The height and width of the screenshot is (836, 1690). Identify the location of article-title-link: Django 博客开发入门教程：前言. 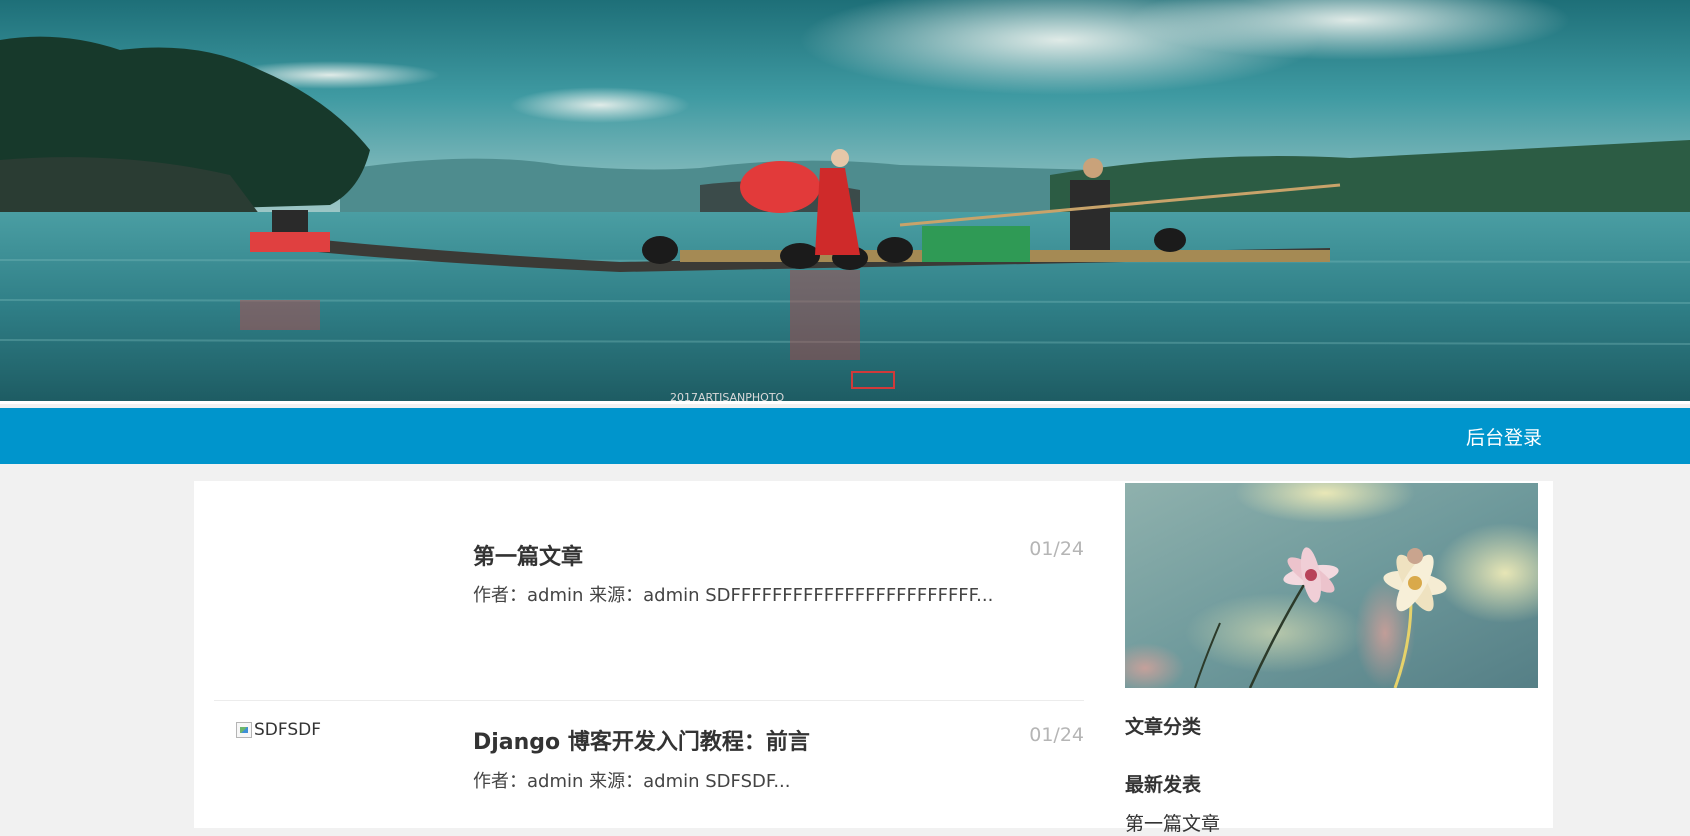
(641, 740).